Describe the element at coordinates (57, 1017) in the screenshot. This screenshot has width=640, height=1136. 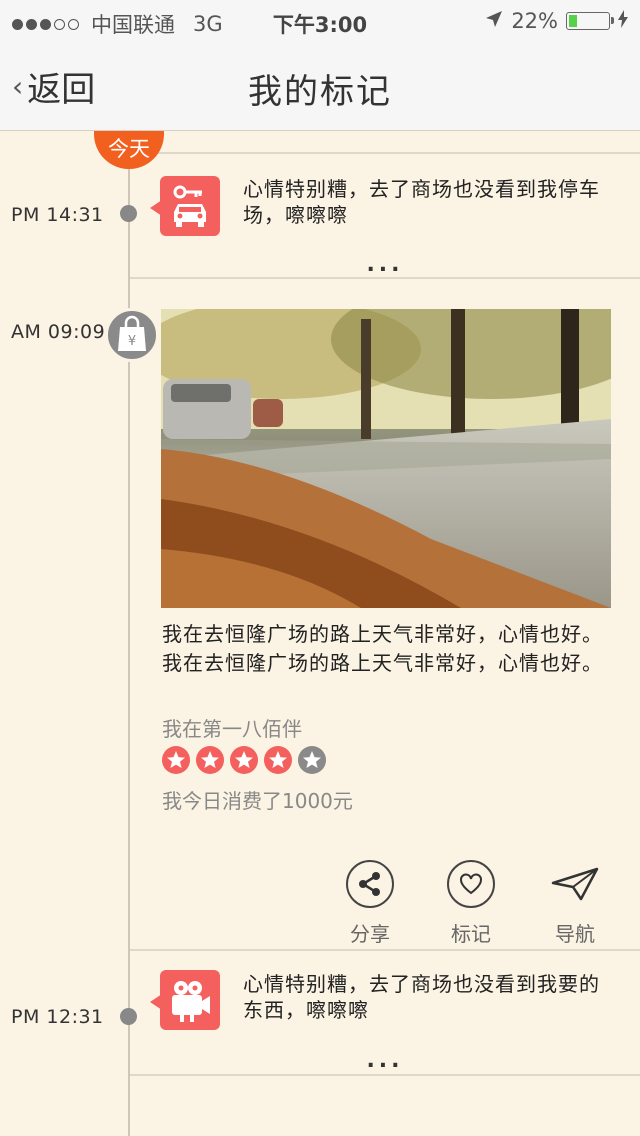
I see `entry-time: PM 12:31` at that location.